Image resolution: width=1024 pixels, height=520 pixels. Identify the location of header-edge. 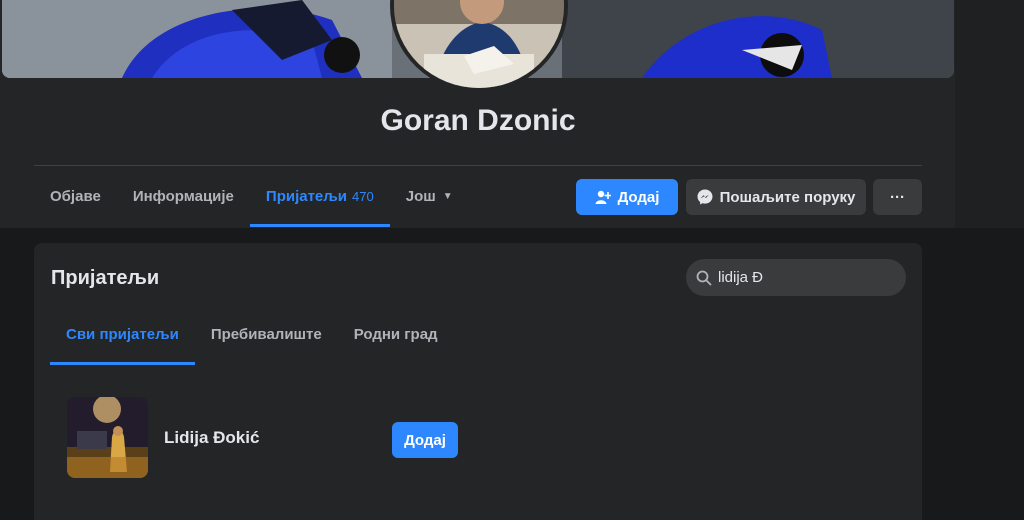
(989, 114).